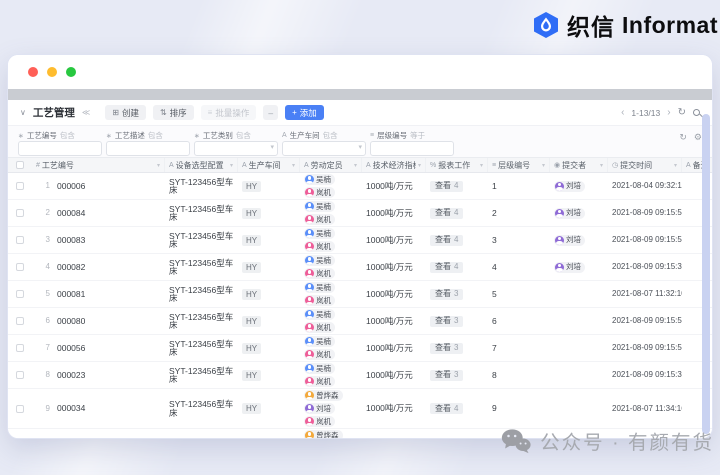 The width and height of the screenshot is (720, 475). Describe the element at coordinates (33, 72) in the screenshot. I see `close-window-button` at that location.